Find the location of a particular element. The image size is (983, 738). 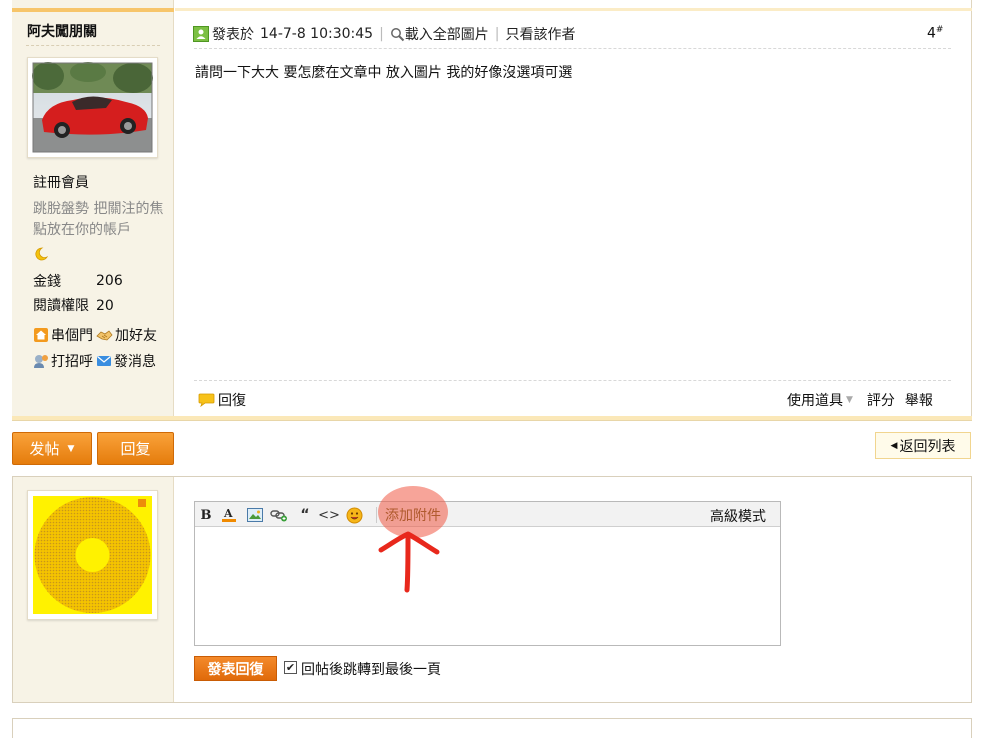

text-color-icon: A is located at coordinates (229, 514).